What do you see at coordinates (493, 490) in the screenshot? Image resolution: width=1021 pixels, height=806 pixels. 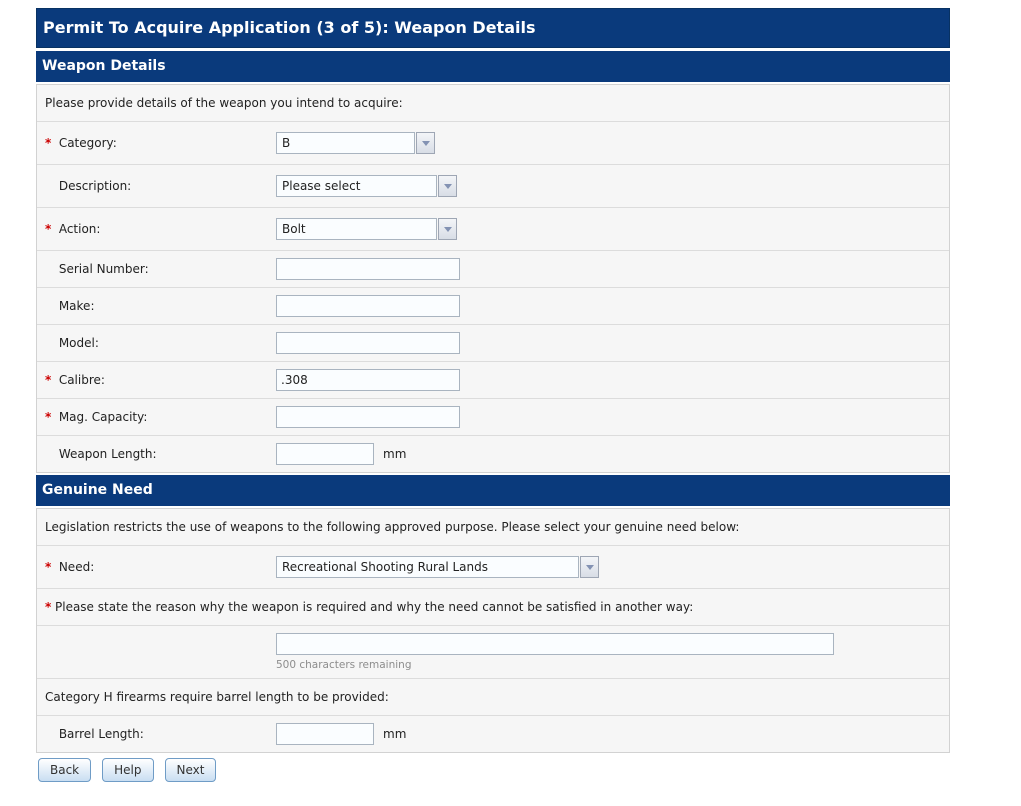 I see `section-header-genuine-need: Genuine Need` at bounding box center [493, 490].